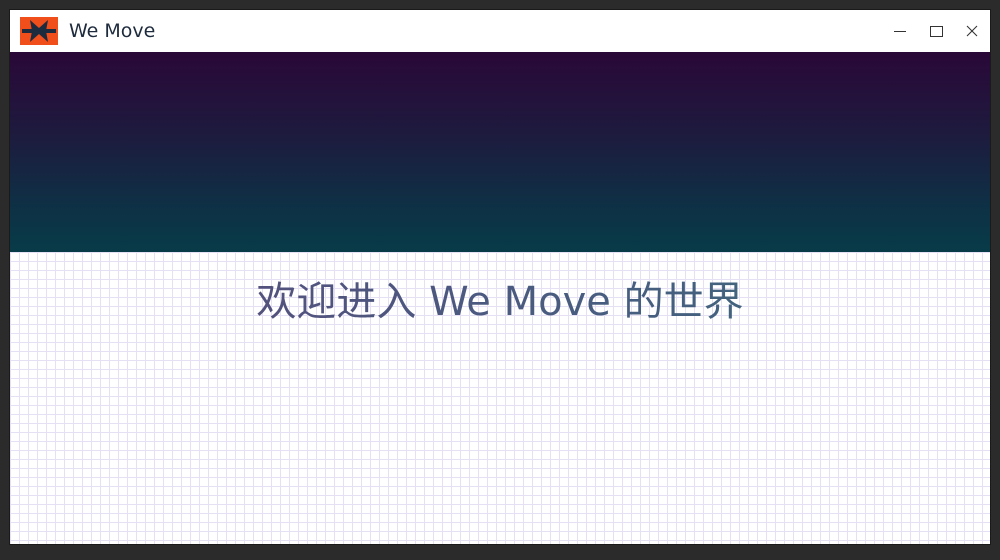 The height and width of the screenshot is (560, 1000). I want to click on maximize-icon, so click(936, 31).